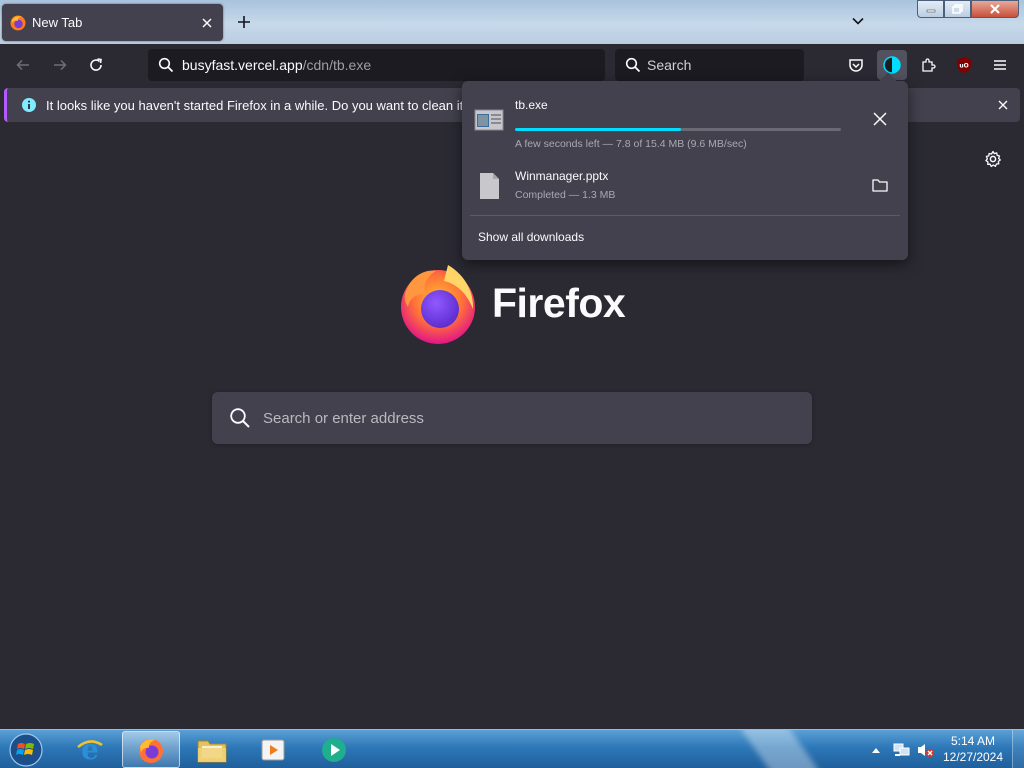 The height and width of the screenshot is (768, 1024). What do you see at coordinates (709, 65) in the screenshot?
I see `search-bar: Search` at bounding box center [709, 65].